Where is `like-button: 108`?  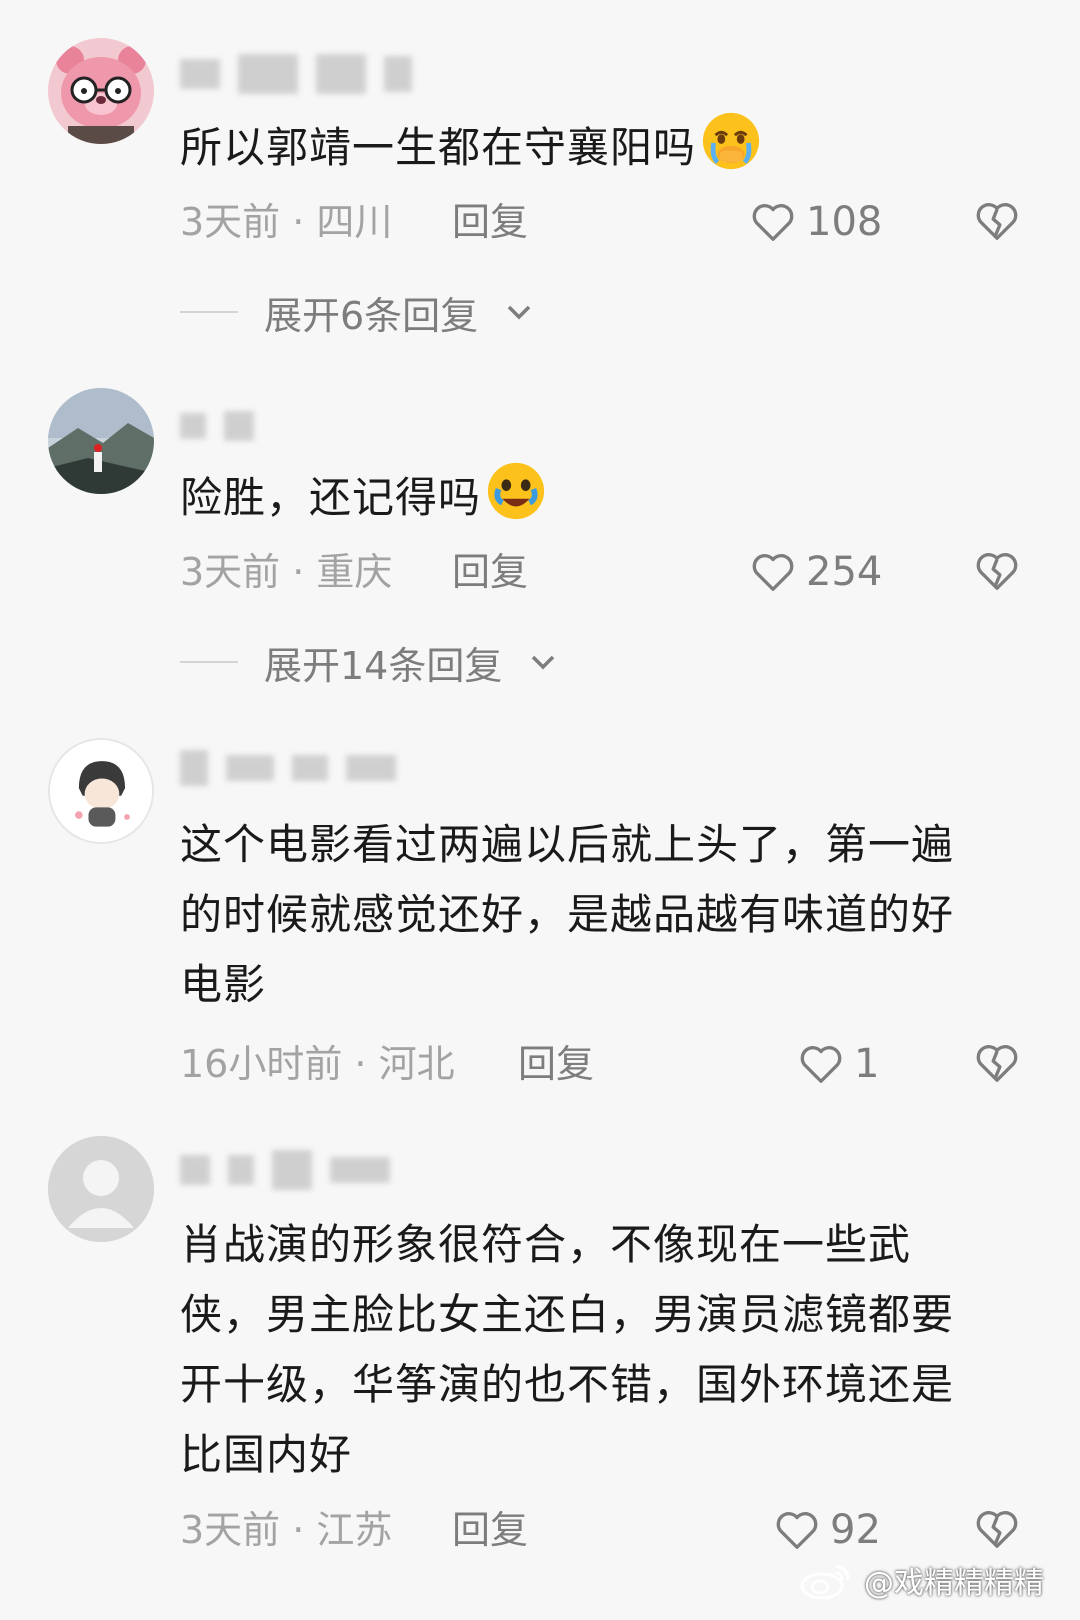 like-button: 108 is located at coordinates (816, 222).